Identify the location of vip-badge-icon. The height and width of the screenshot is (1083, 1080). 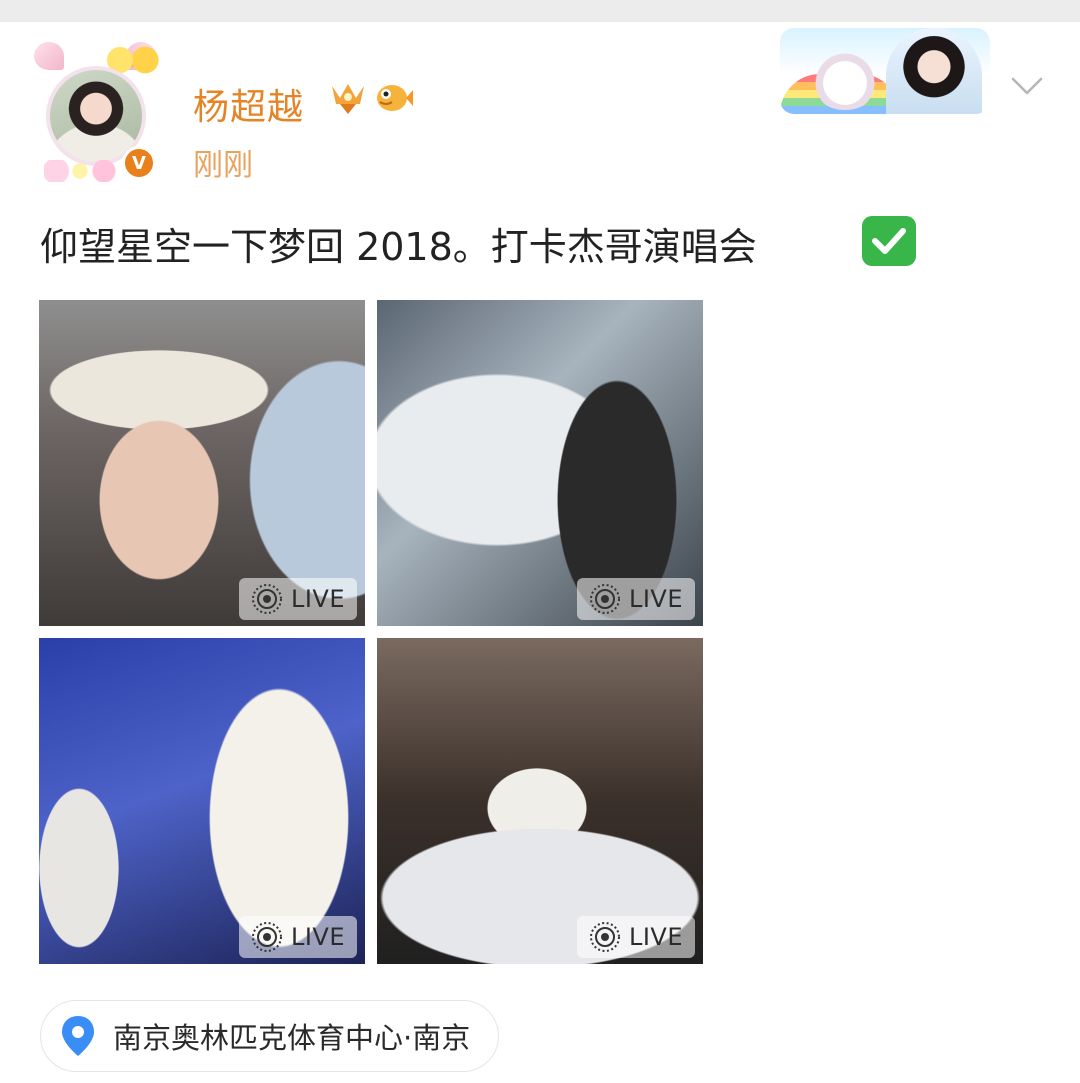
(348, 98).